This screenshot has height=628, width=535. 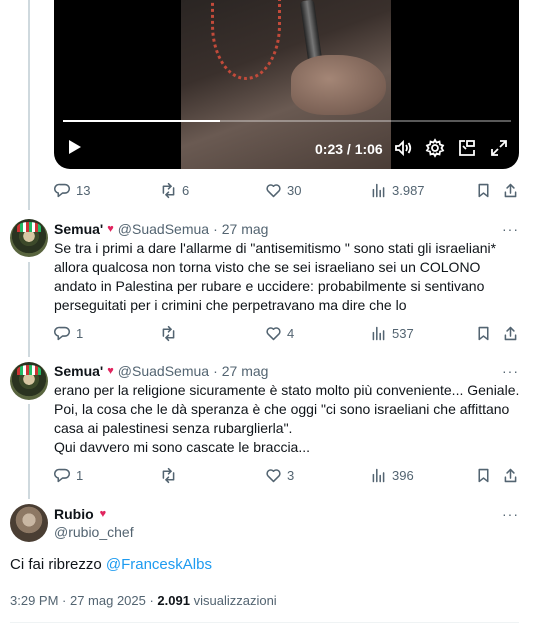 What do you see at coordinates (287, 121) in the screenshot?
I see `video-progress-bar` at bounding box center [287, 121].